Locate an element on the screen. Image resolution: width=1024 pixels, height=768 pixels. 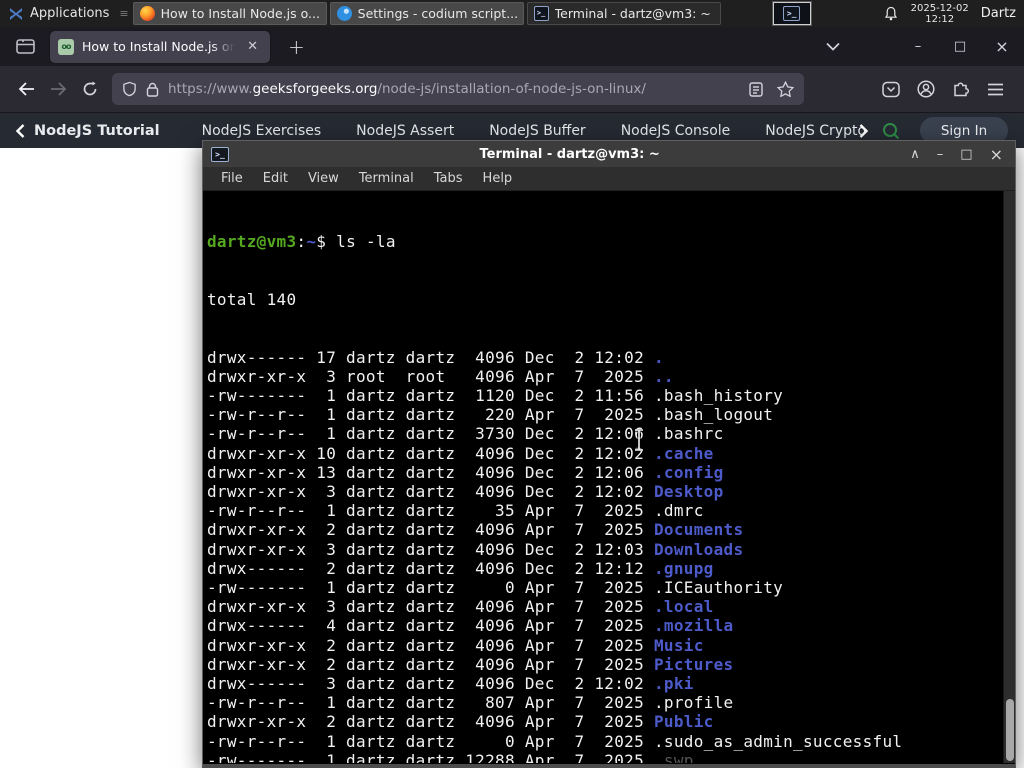
window-controls: – □ × is located at coordinates (922, 46).